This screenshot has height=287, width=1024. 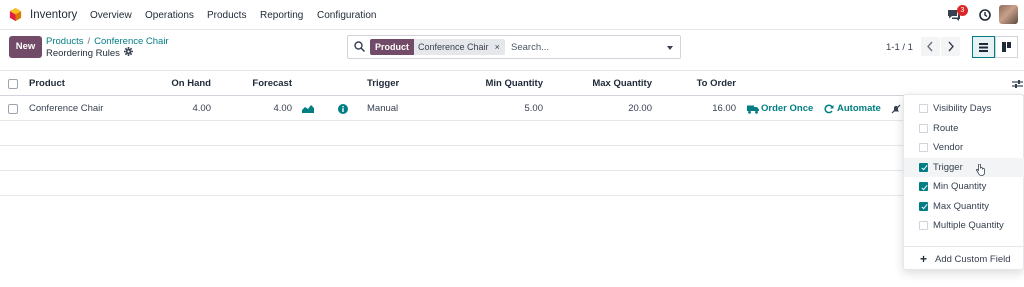 I want to click on refresh-icon, so click(x=829, y=109).